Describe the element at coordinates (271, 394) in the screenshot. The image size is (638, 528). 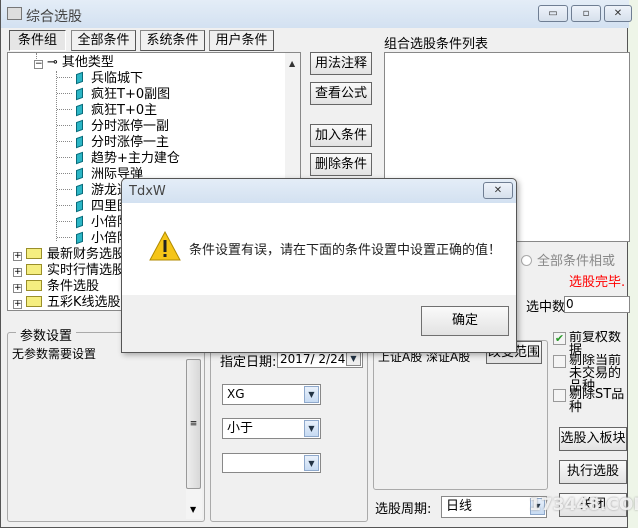
I see `variable-select: XG ▼` at that location.